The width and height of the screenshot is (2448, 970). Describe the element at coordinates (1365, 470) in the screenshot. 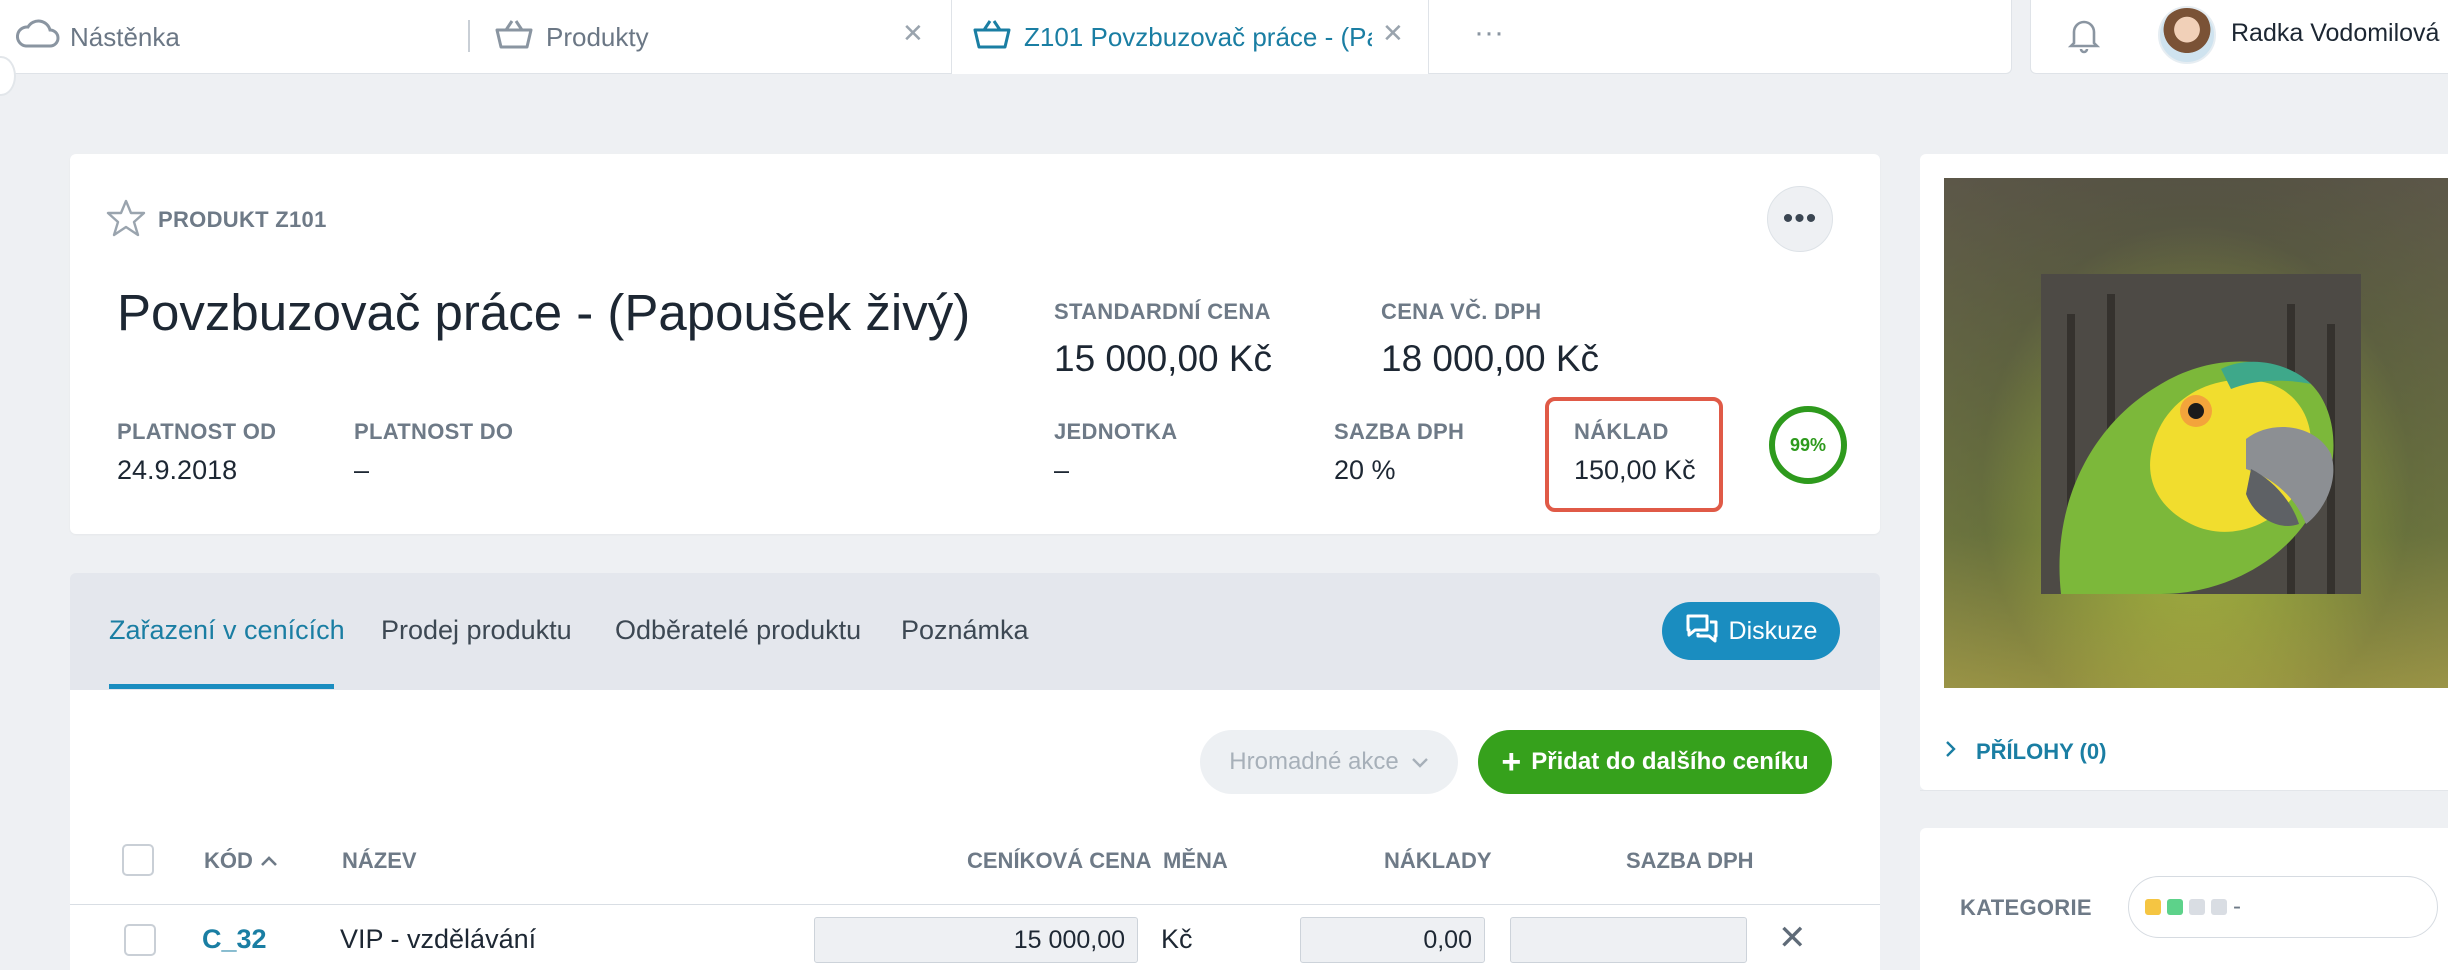

I see `vat-rate-value: 20 %` at that location.